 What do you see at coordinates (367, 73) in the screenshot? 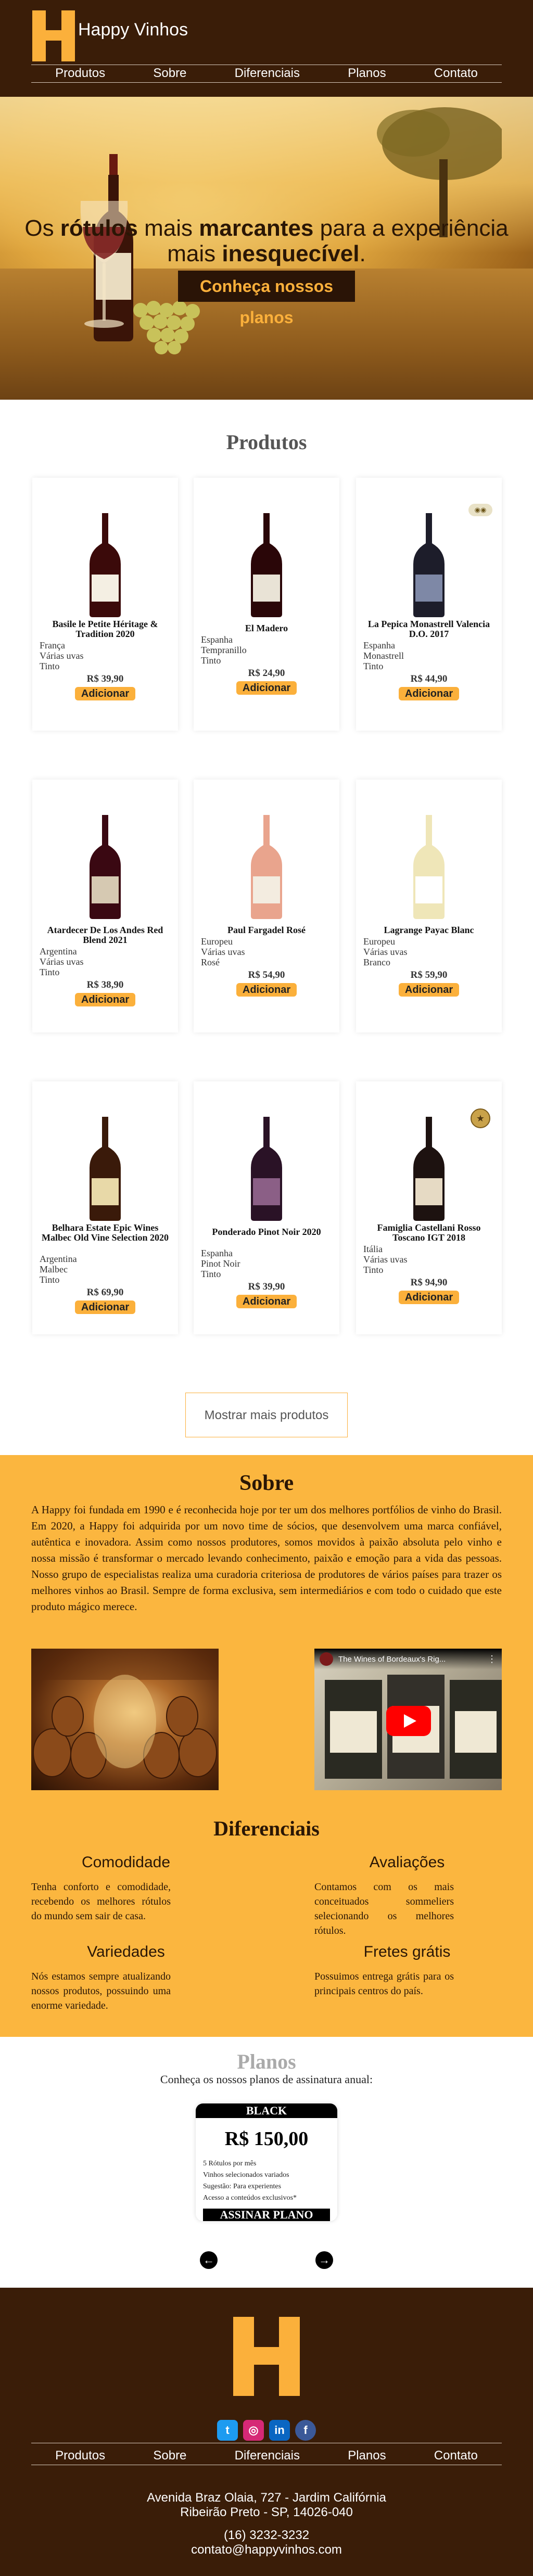
I see `nav-link-planos: Planos` at bounding box center [367, 73].